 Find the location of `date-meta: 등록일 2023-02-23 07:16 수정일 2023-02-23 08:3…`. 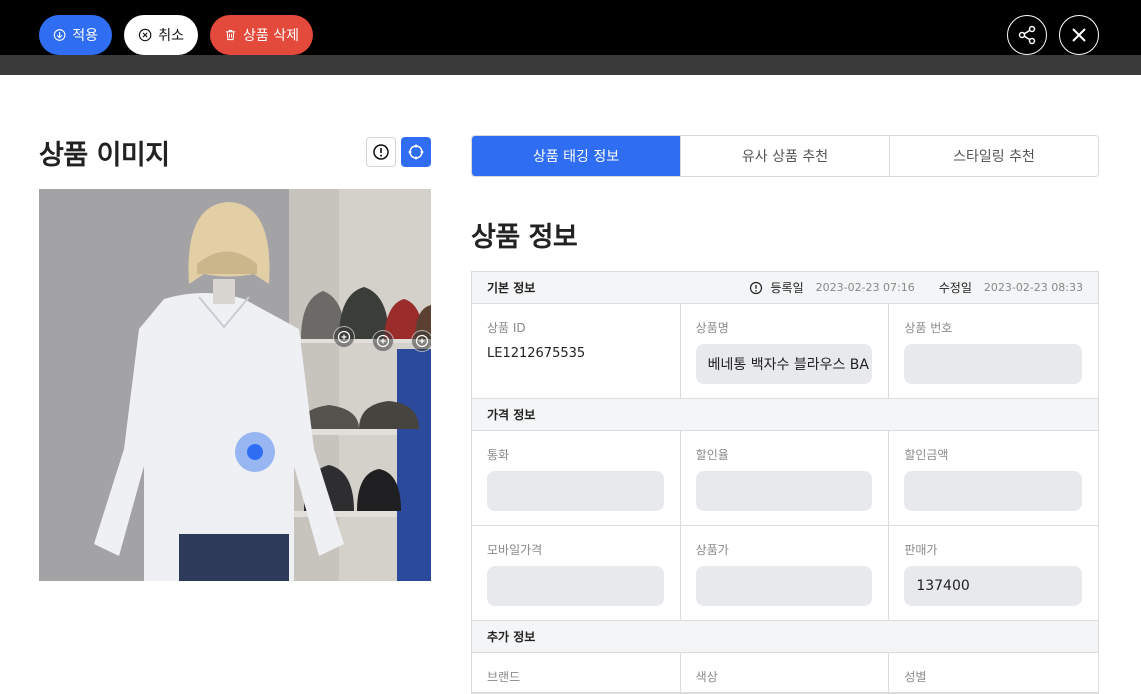

date-meta: 등록일 2023-02-23 07:16 수정일 2023-02-23 08:3… is located at coordinates (916, 287).